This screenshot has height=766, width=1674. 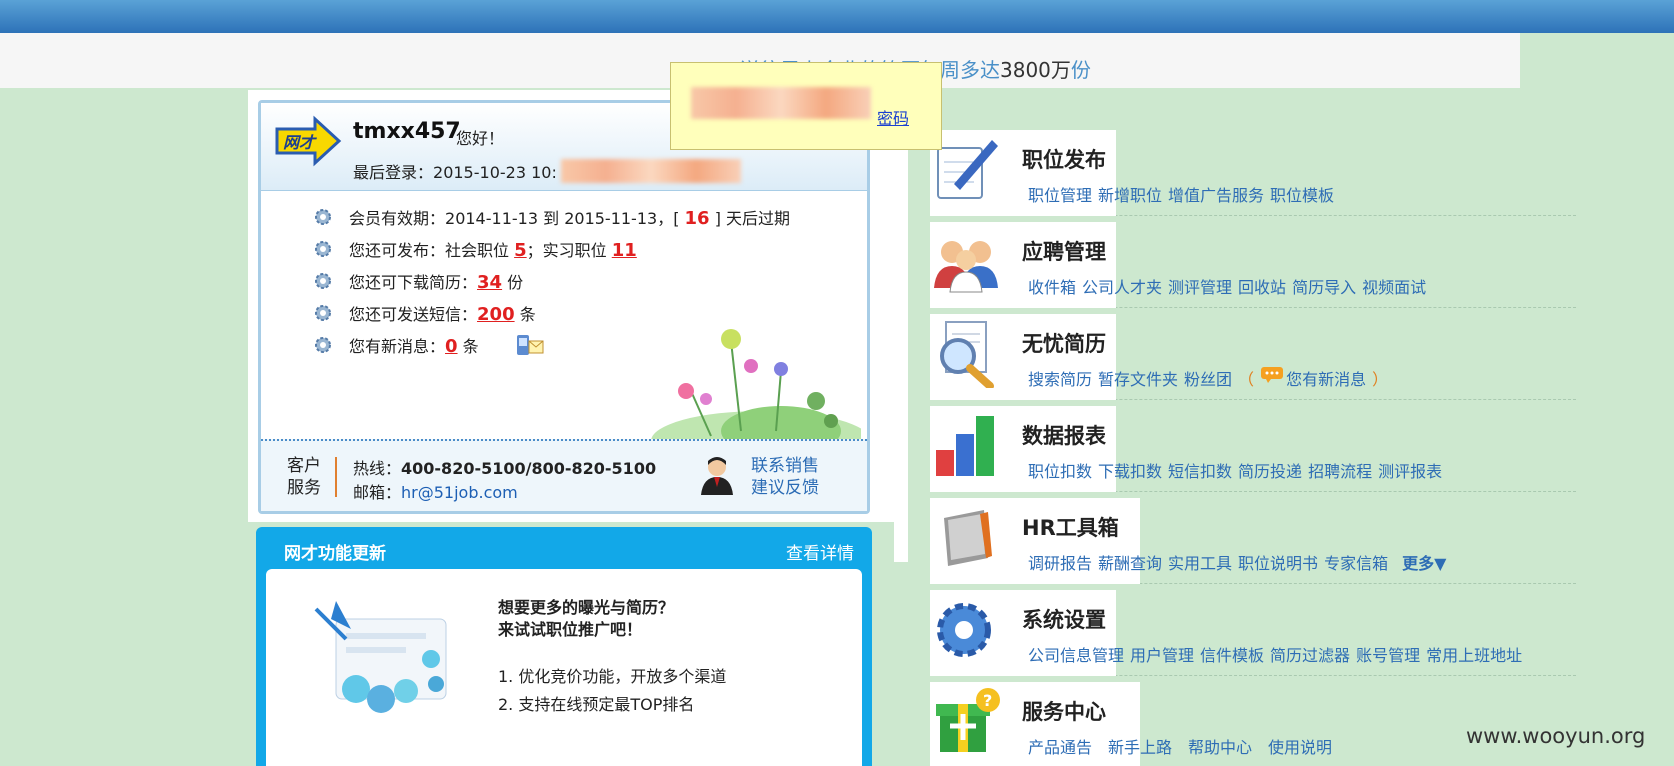 What do you see at coordinates (1064, 712) in the screenshot?
I see `service-center-title: 服务中心` at bounding box center [1064, 712].